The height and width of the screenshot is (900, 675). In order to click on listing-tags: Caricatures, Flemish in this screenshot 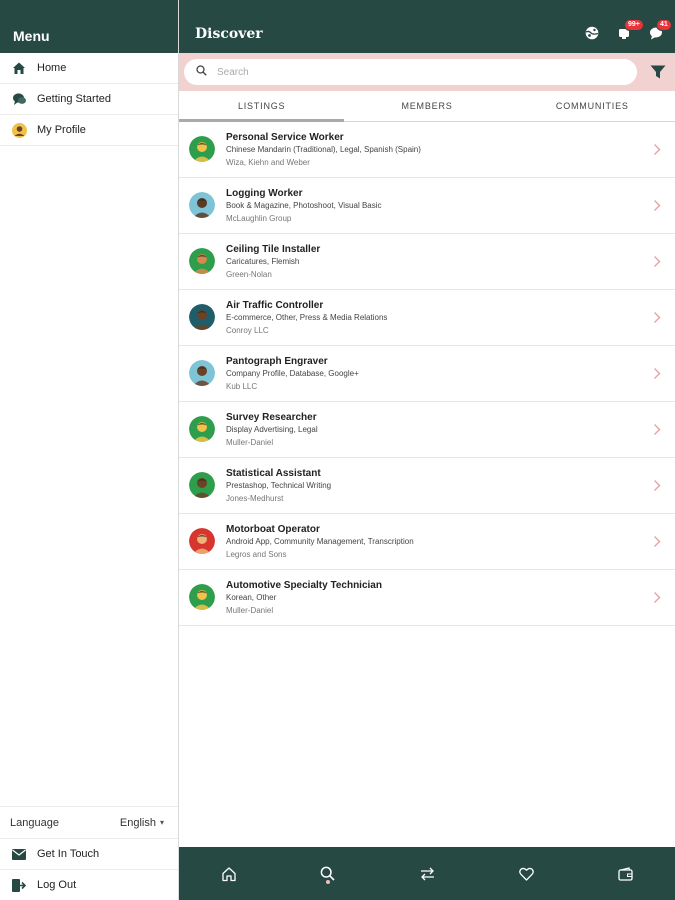, I will do `click(263, 261)`.